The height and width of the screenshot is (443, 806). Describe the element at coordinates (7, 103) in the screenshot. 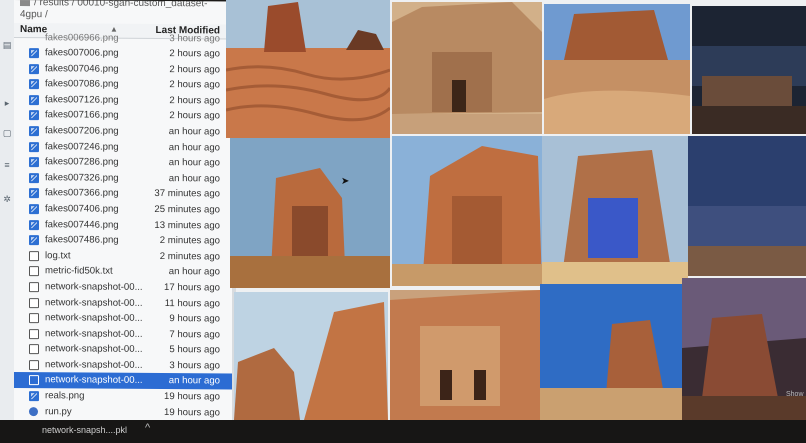

I see `play-icon: ▸` at that location.